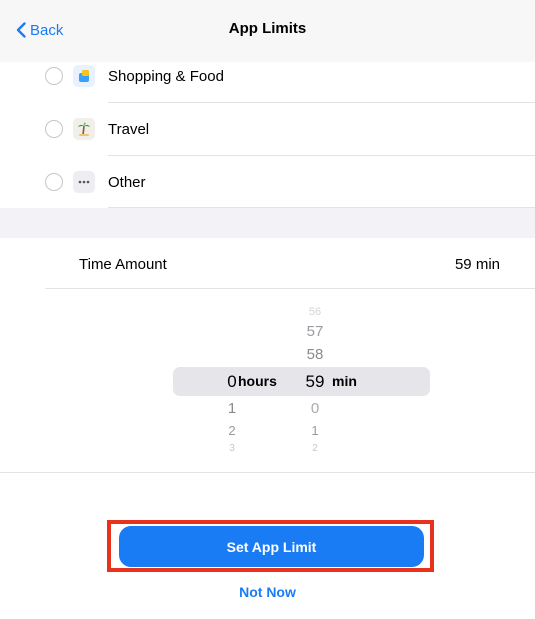 The image size is (535, 619). I want to click on picker-minute-option: 1, so click(315, 430).